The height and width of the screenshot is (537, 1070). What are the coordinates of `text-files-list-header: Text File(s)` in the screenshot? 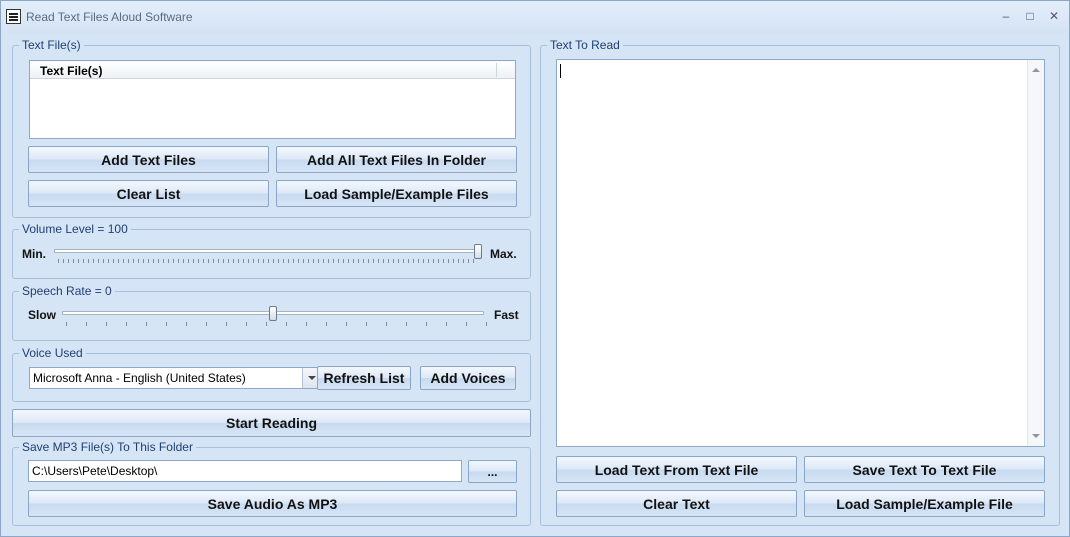 It's located at (272, 70).